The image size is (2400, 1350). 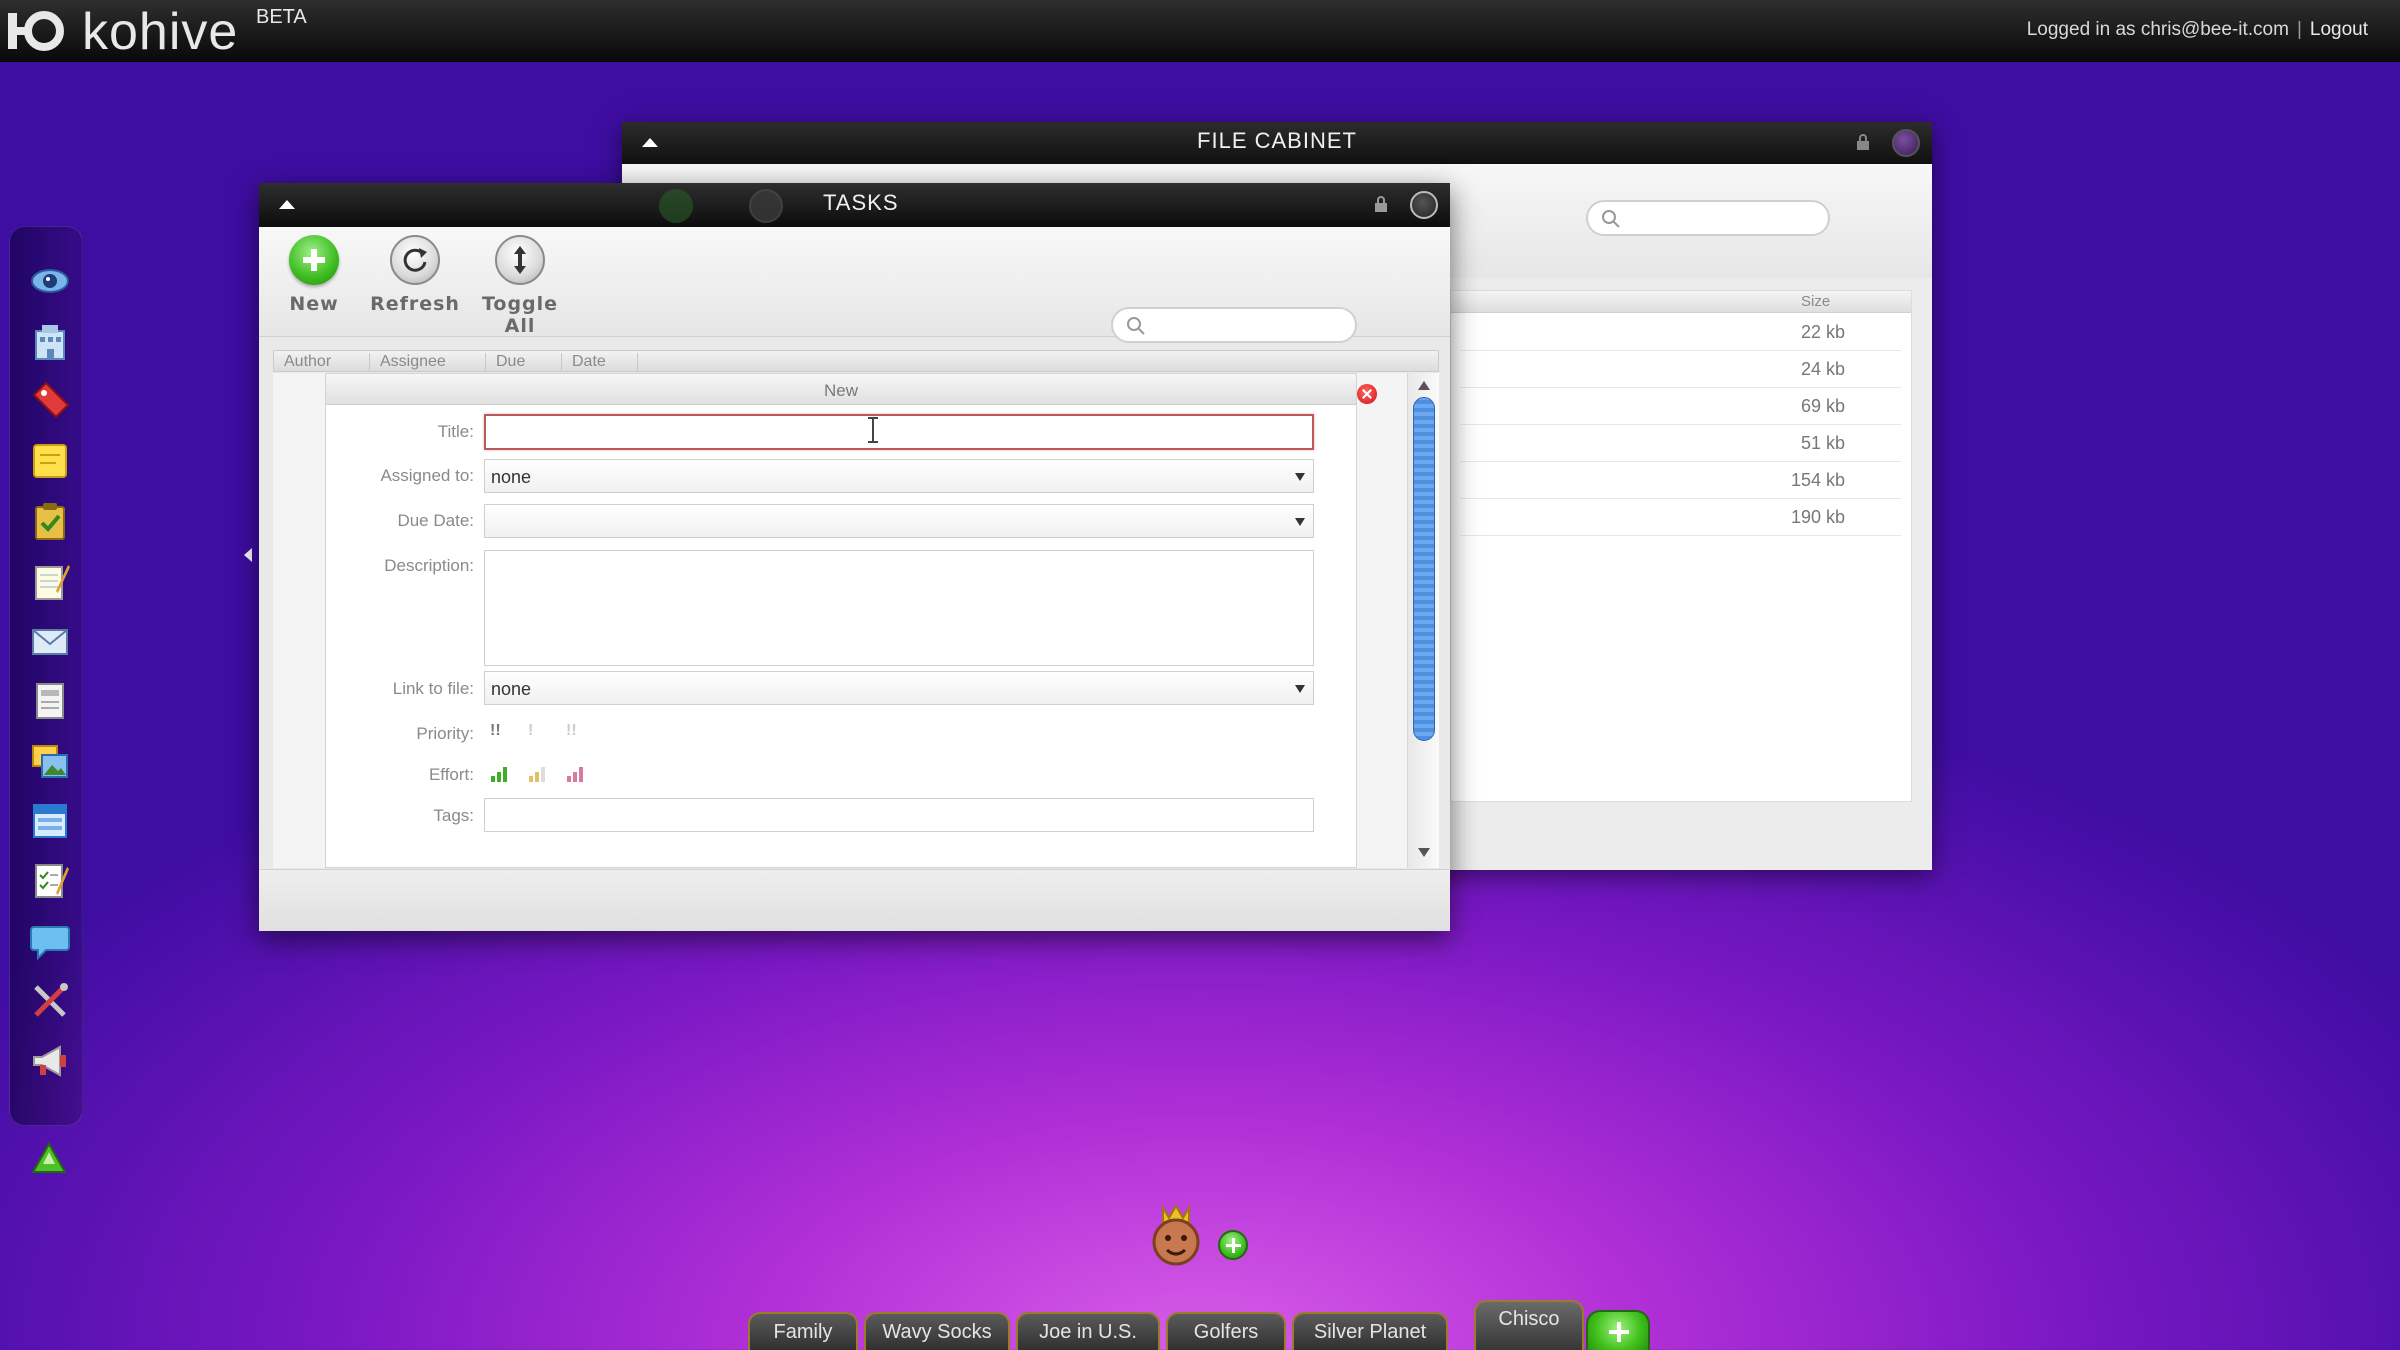 What do you see at coordinates (899, 521) in the screenshot?
I see `due-date-select` at bounding box center [899, 521].